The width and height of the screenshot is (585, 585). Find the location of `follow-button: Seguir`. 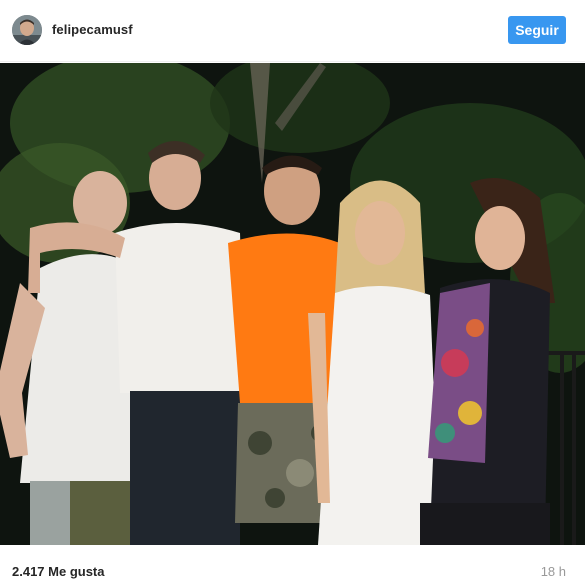

follow-button: Seguir is located at coordinates (537, 30).